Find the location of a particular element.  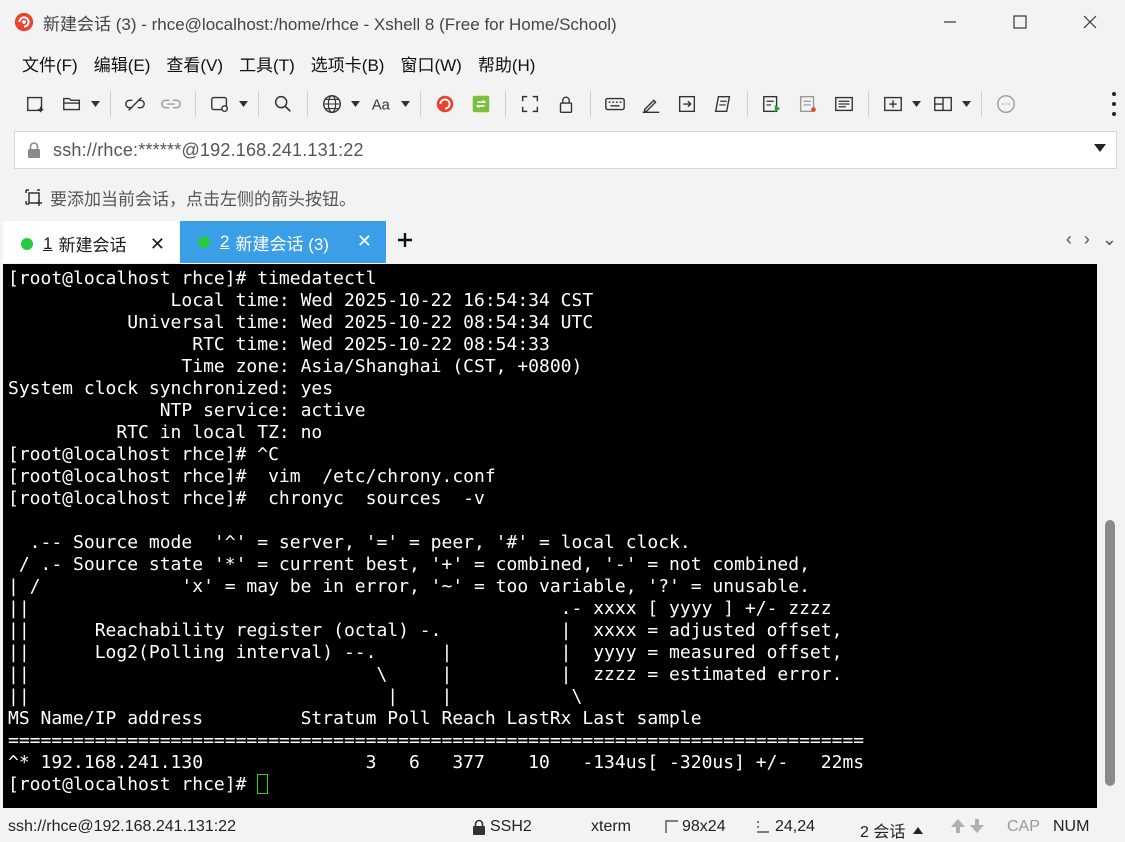

search-icon is located at coordinates (282, 103).